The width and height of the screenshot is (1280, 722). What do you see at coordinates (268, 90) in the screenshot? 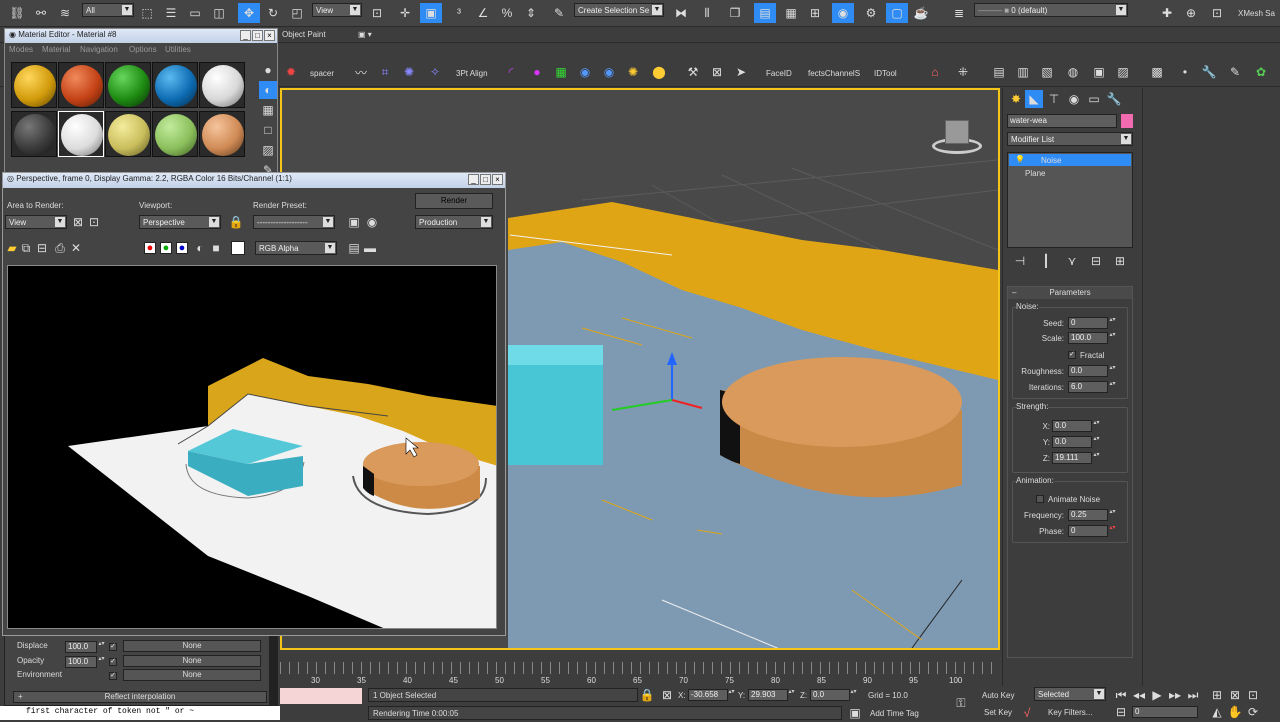
I see `backlight-icon: ◐` at bounding box center [268, 90].